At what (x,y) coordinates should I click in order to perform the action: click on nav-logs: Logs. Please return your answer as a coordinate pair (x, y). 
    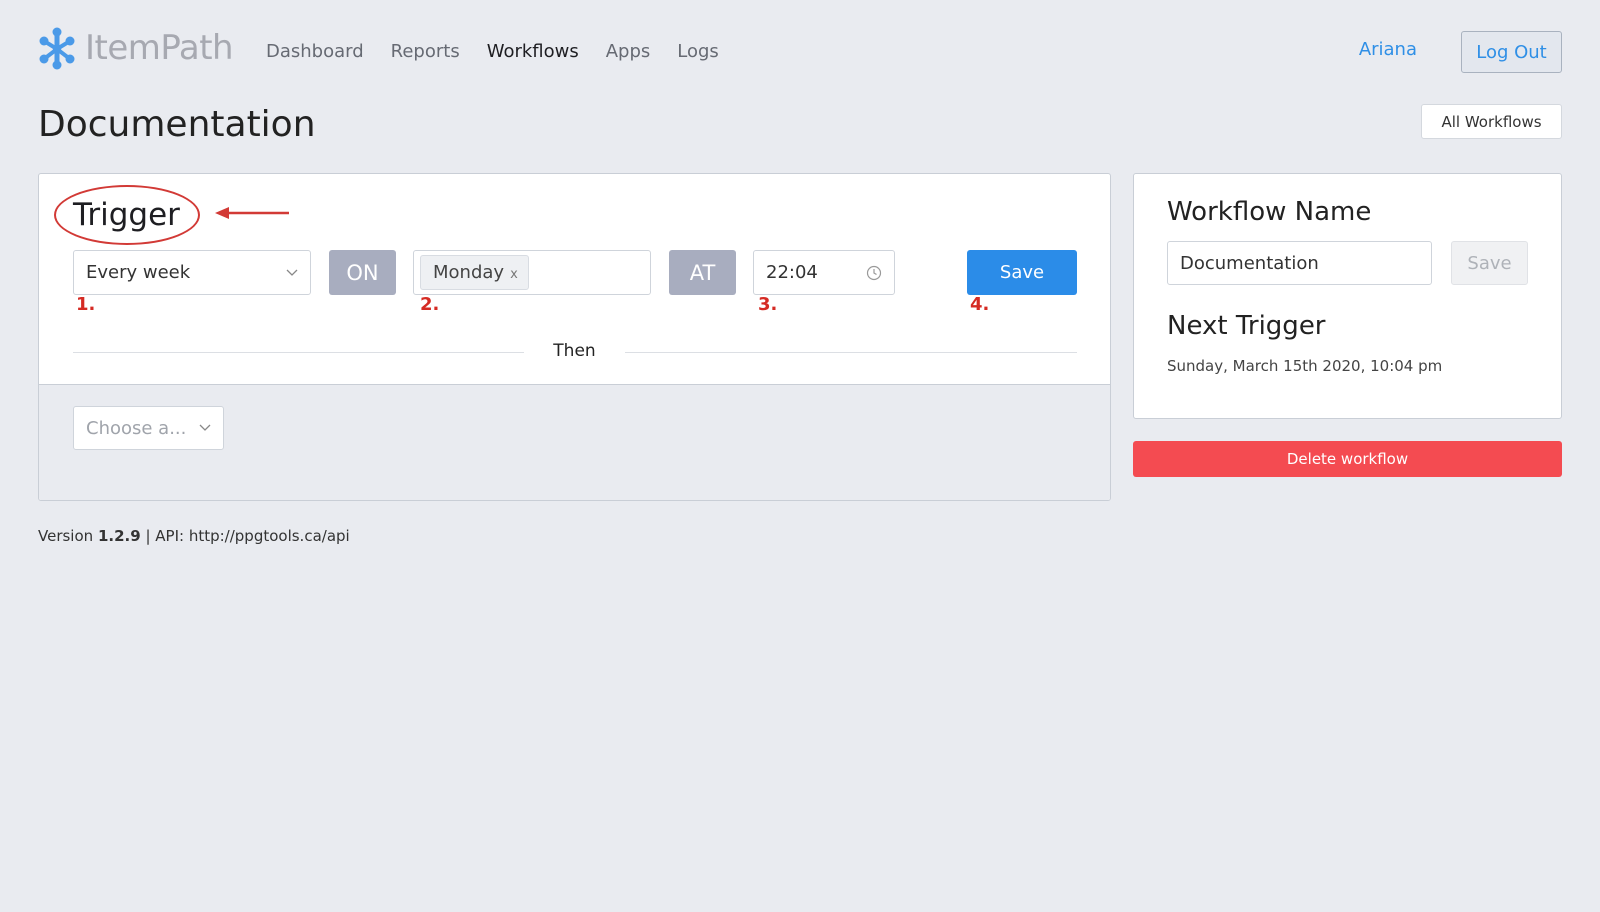
    Looking at the image, I should click on (698, 52).